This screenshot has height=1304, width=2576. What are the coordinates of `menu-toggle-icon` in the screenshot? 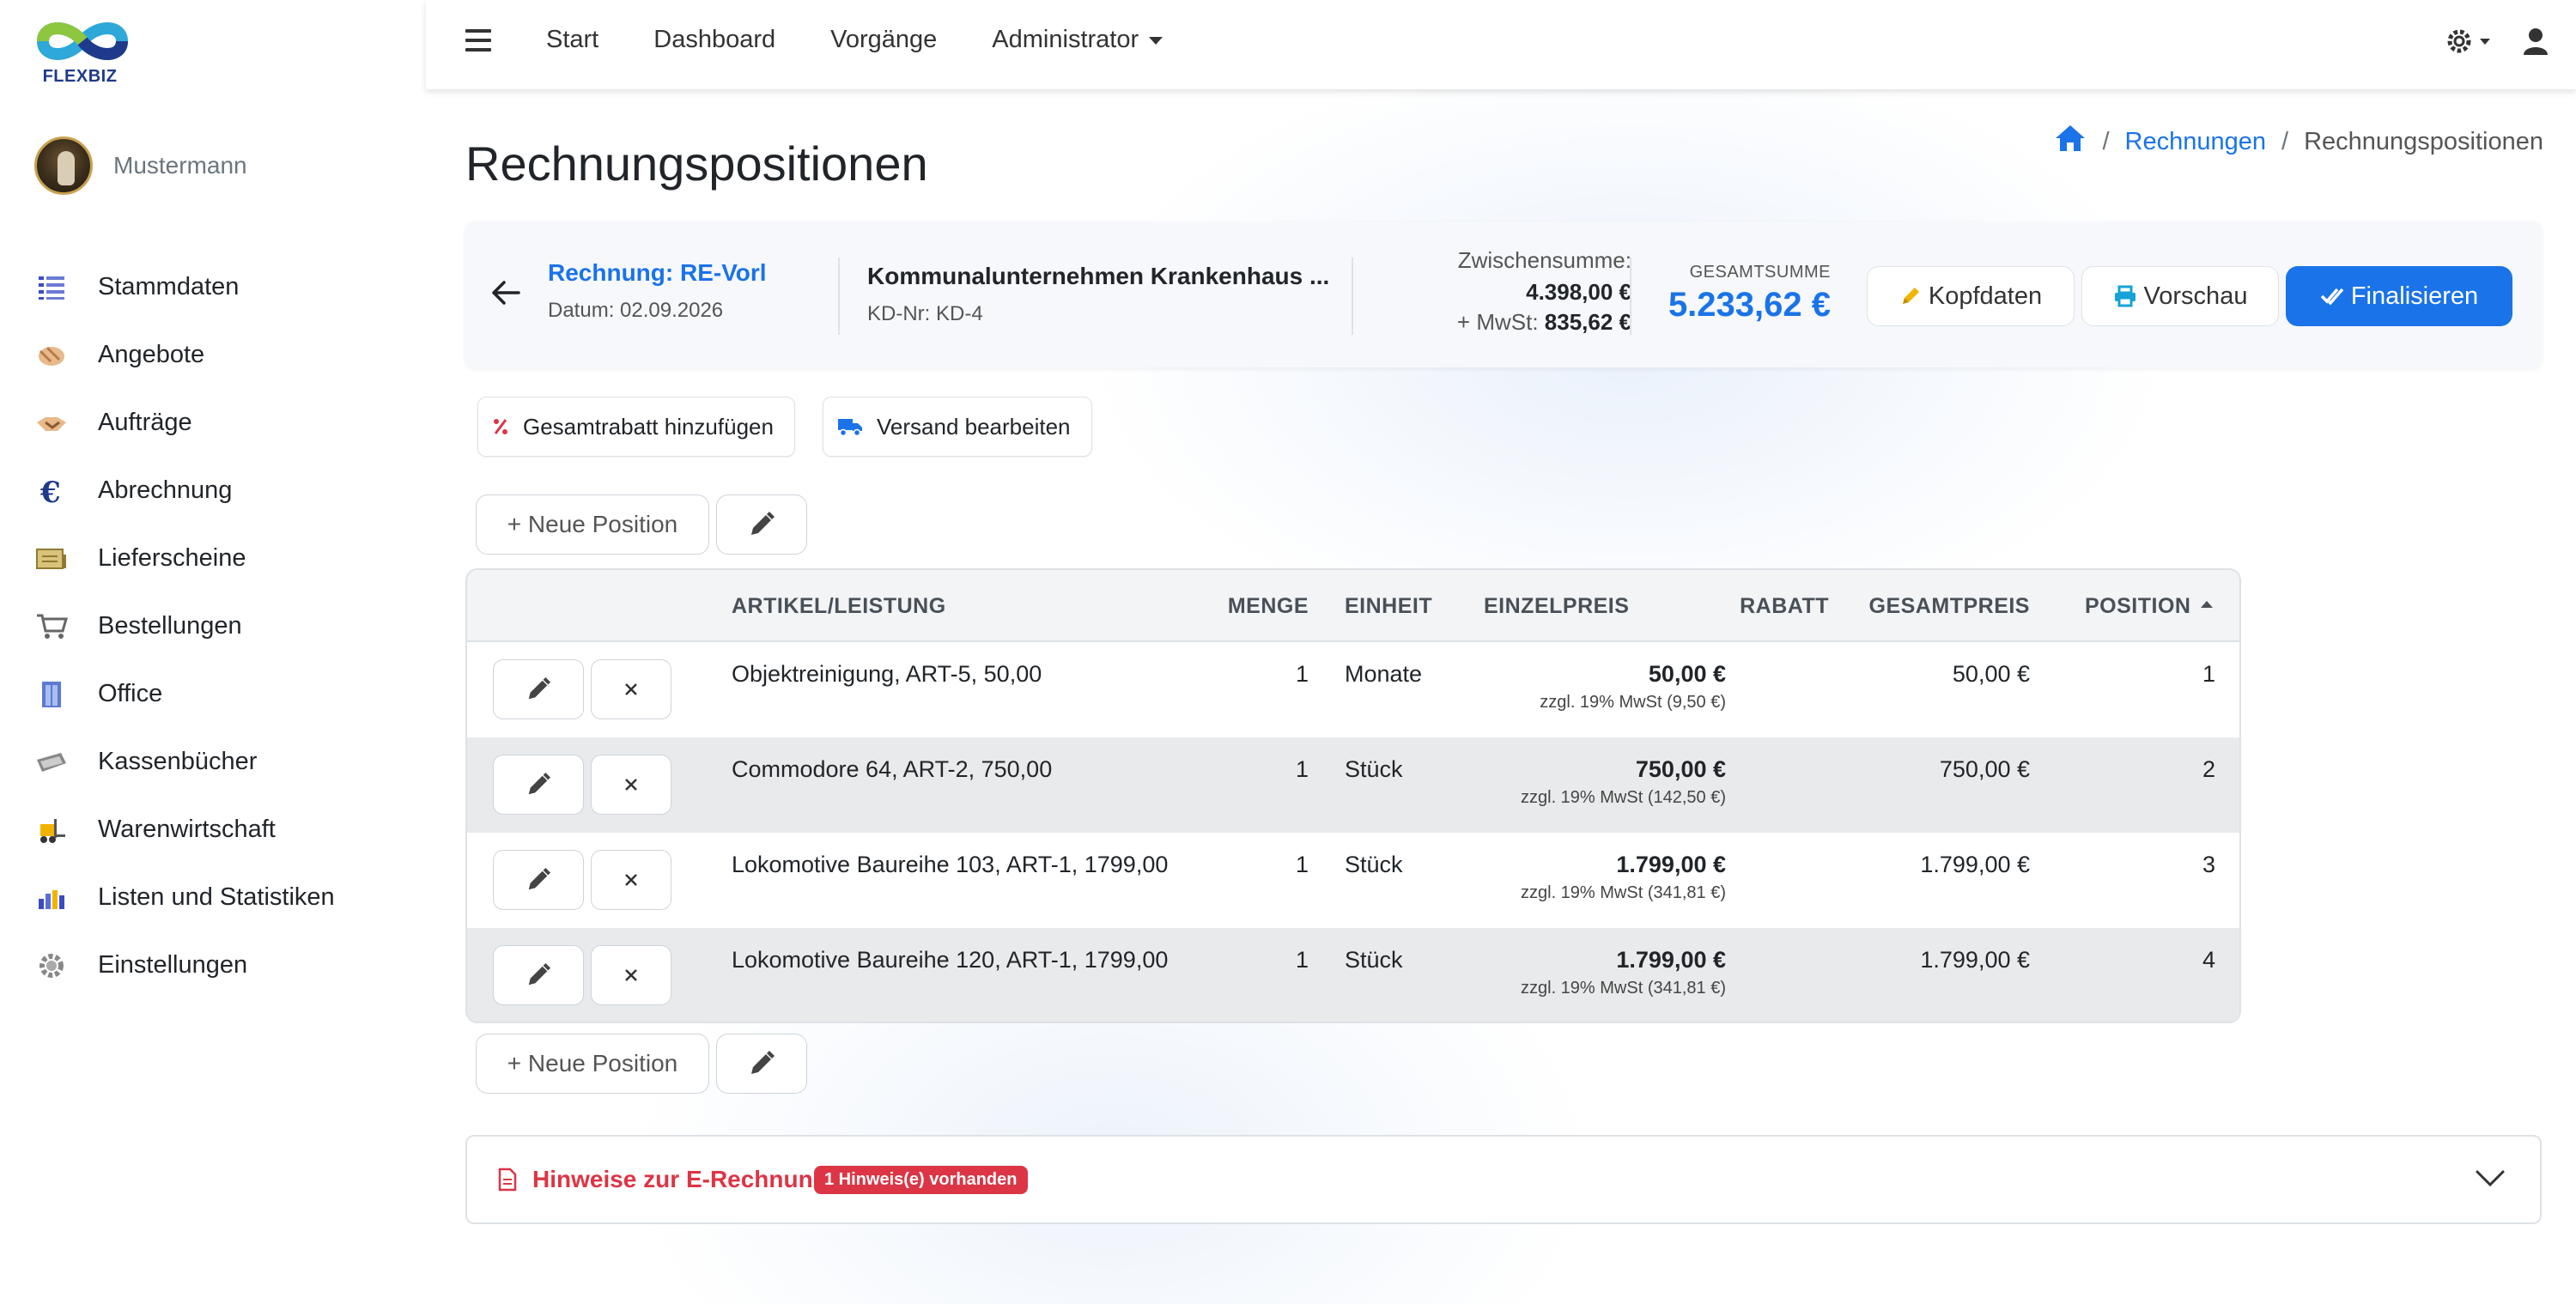 It's located at (478, 42).